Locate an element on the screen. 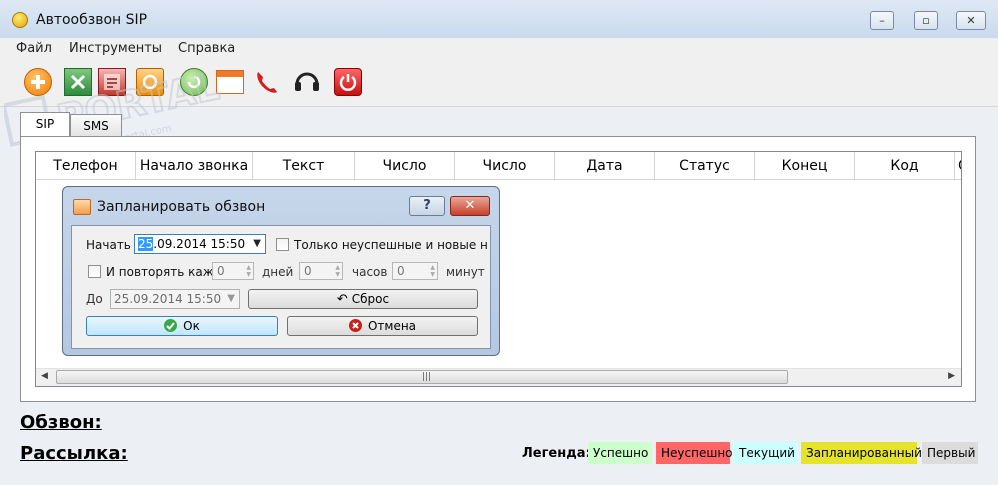 The height and width of the screenshot is (485, 998). help-button: ? is located at coordinates (427, 206).